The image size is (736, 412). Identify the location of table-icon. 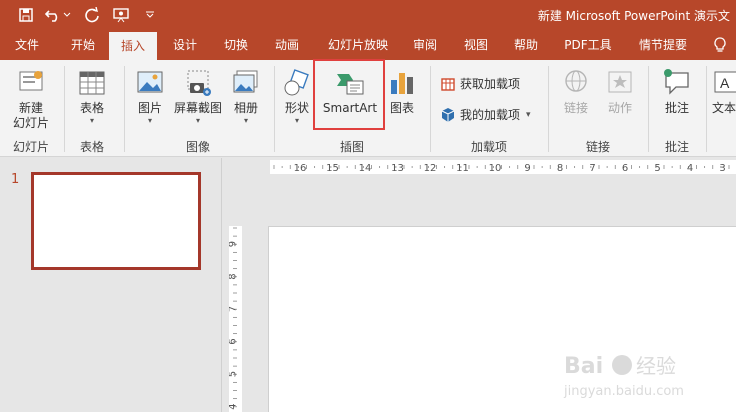
(92, 83).